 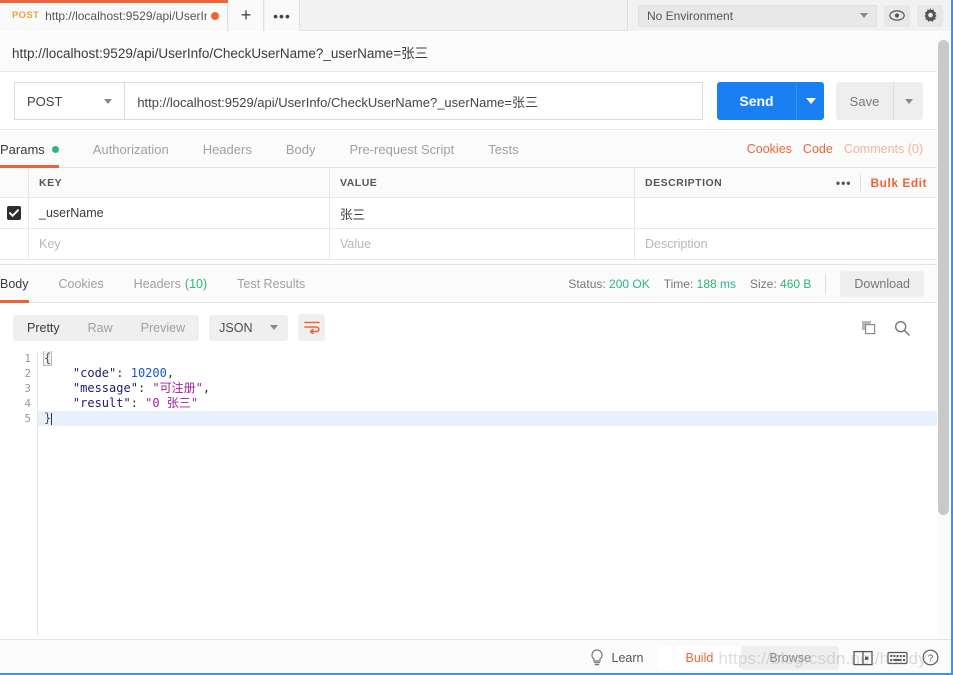 I want to click on body-view-preview: Preview, so click(x=163, y=328).